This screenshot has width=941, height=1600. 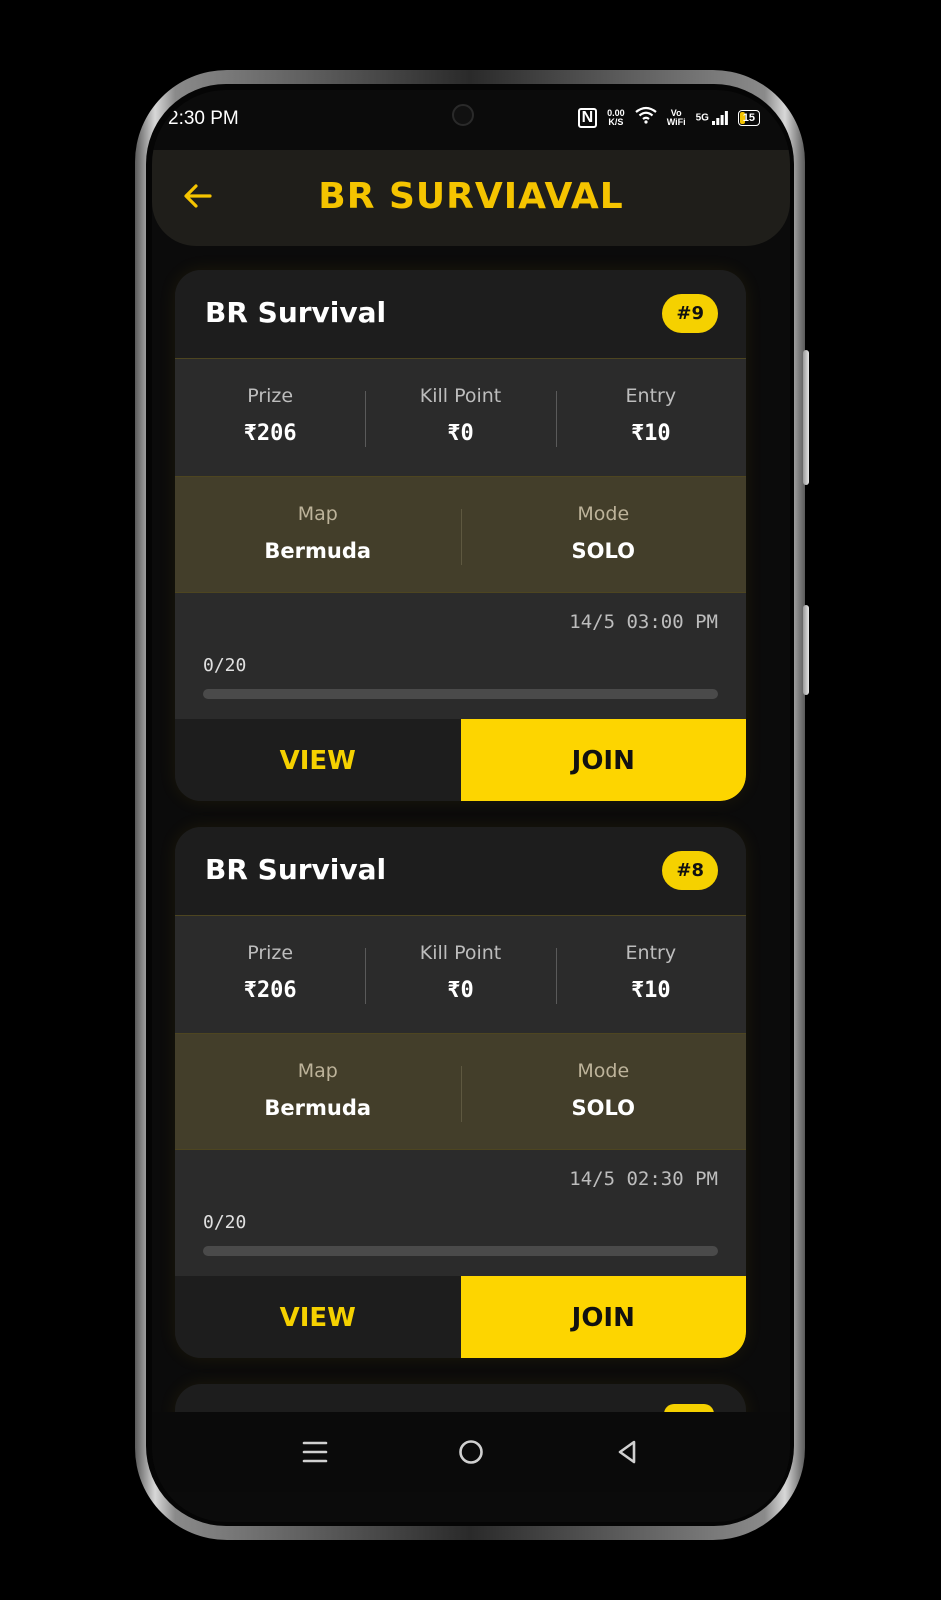 What do you see at coordinates (806, 417) in the screenshot?
I see `volume-button` at bounding box center [806, 417].